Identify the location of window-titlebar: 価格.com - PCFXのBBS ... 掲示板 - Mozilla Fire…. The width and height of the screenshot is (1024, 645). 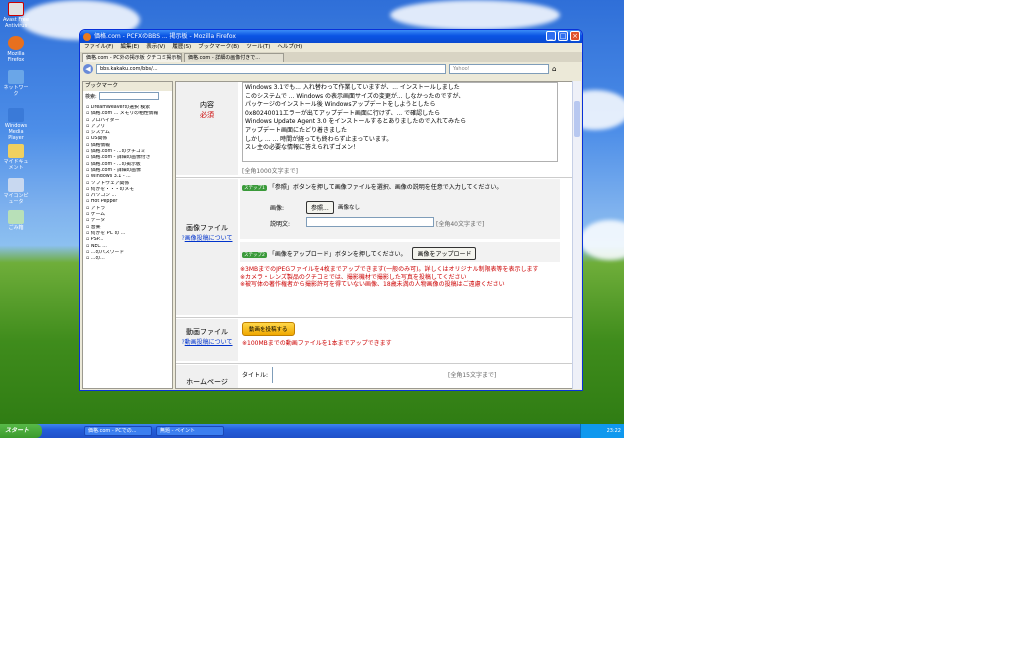
(331, 36).